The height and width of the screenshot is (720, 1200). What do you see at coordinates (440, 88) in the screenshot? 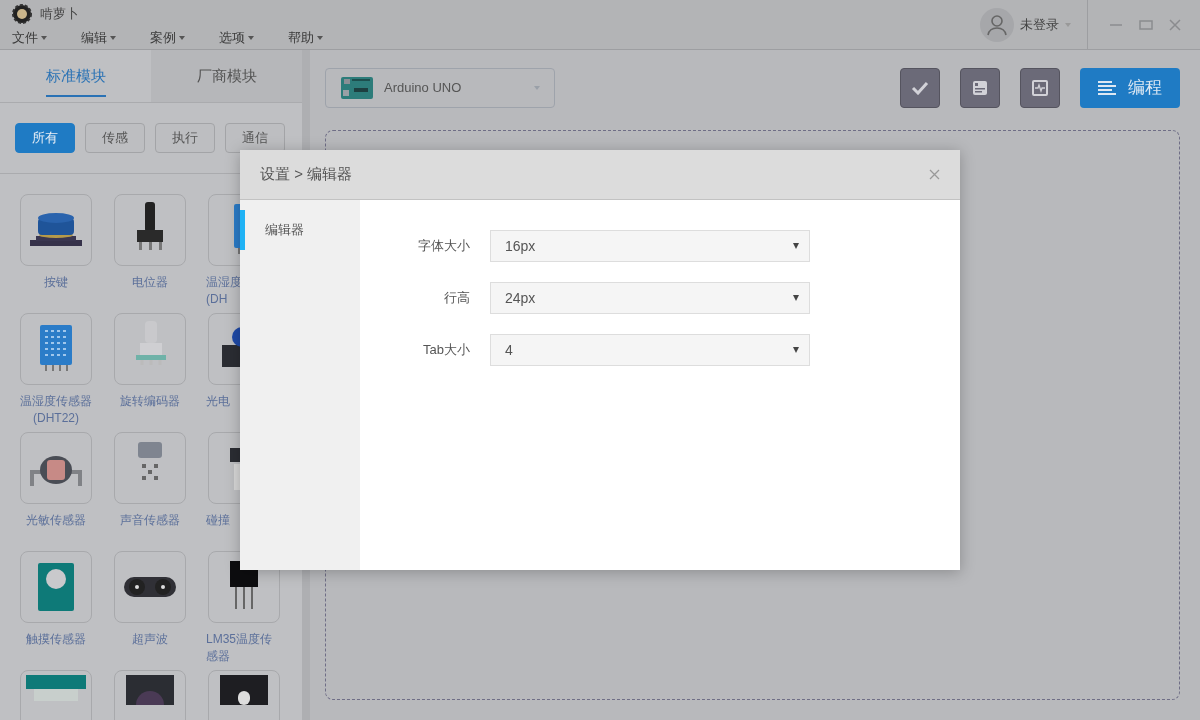
I see `board-select: Arduino UNO` at bounding box center [440, 88].